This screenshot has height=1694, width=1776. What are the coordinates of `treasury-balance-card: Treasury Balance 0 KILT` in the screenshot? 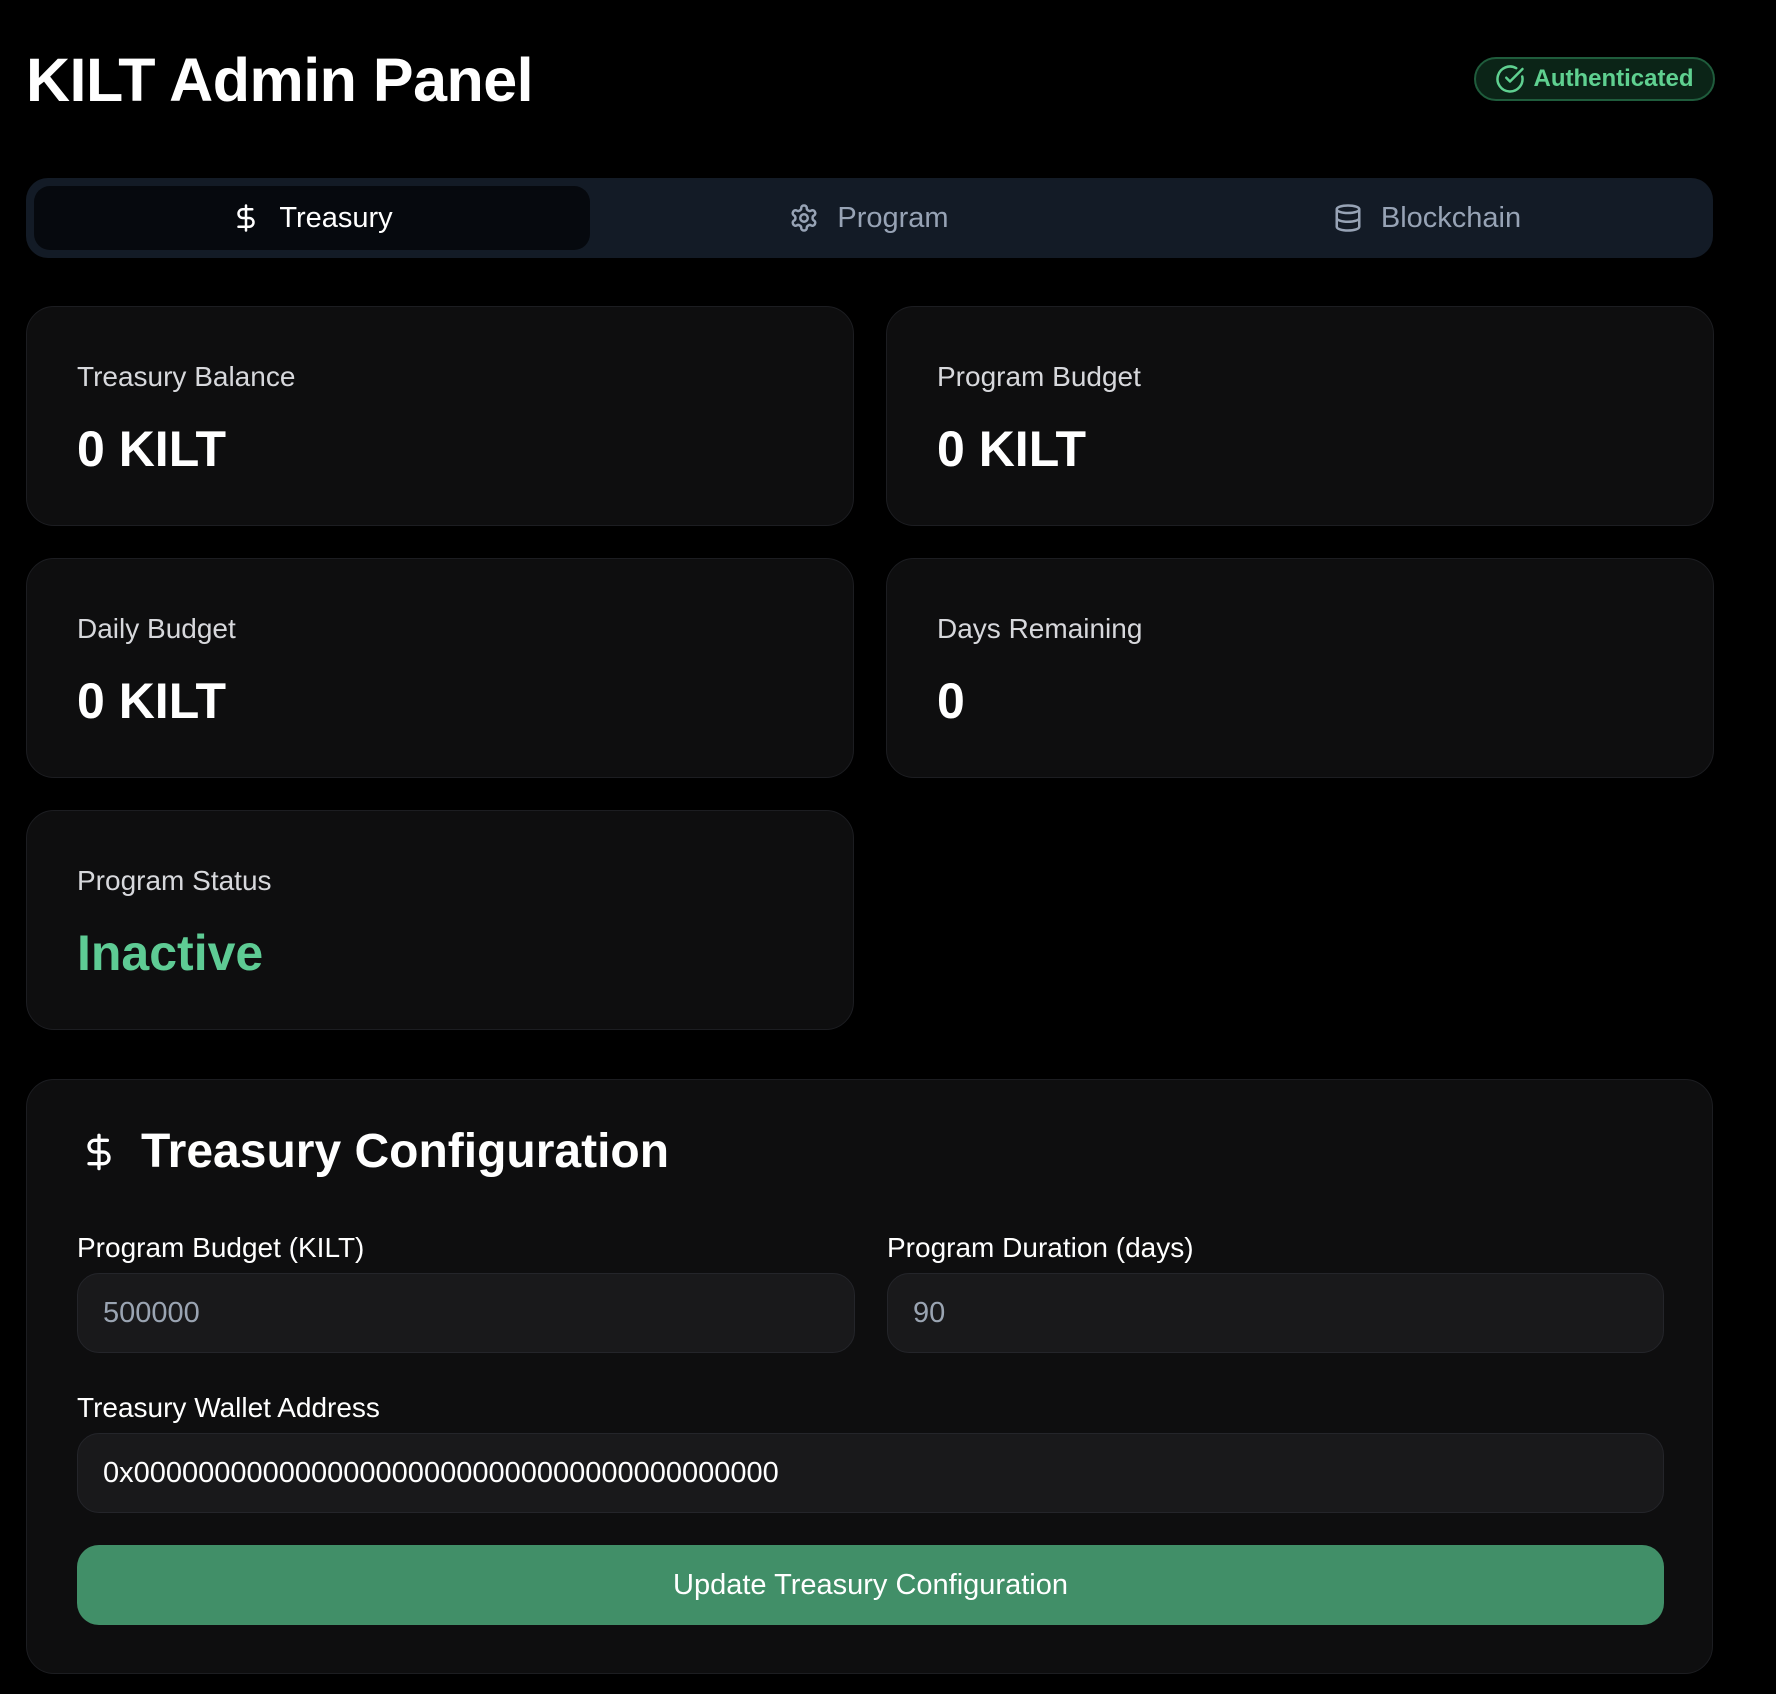 It's located at (440, 416).